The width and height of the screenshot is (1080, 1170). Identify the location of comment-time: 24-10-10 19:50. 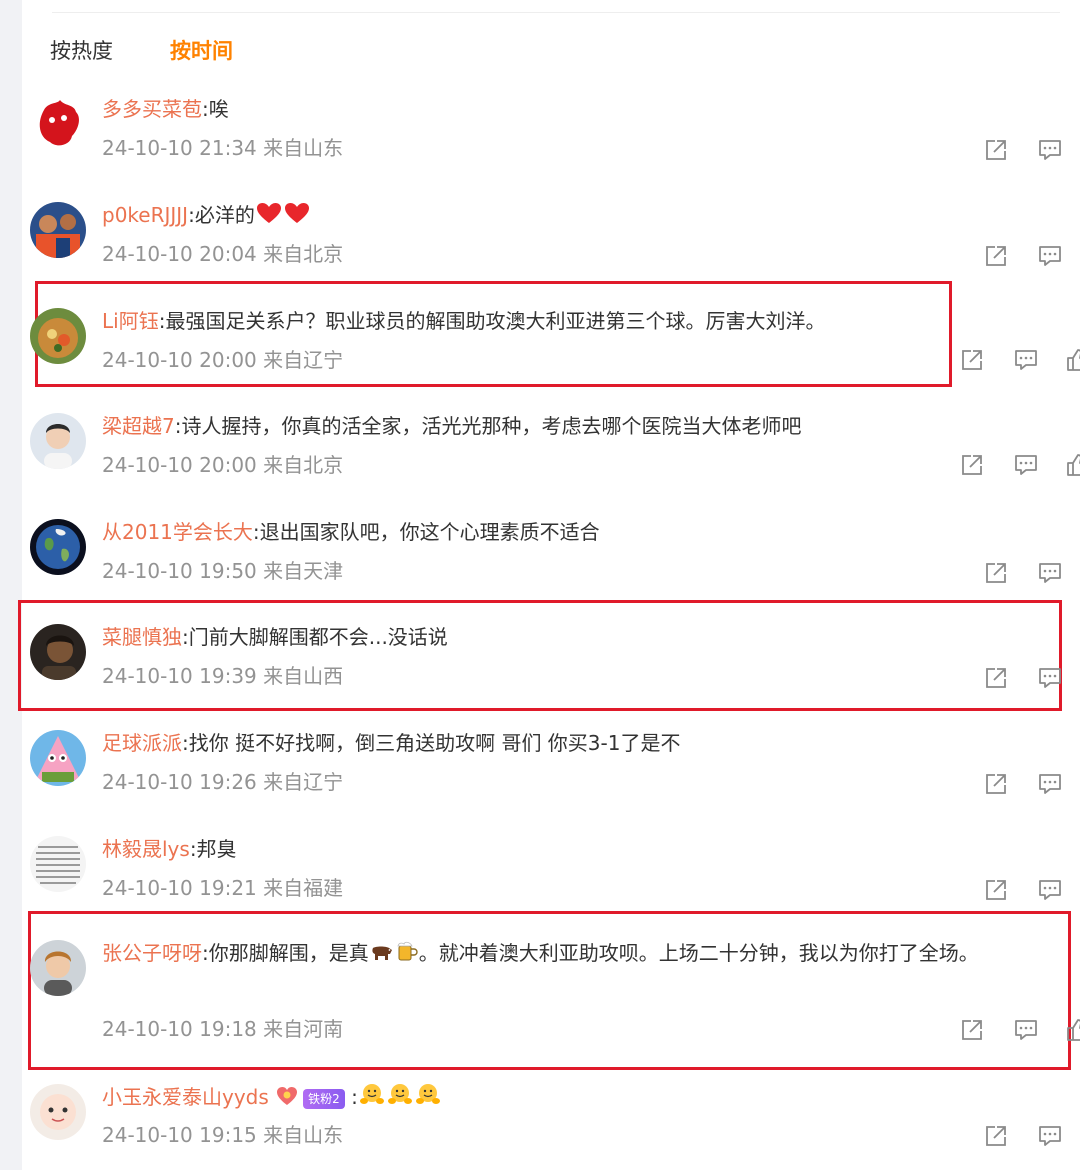
(179, 571).